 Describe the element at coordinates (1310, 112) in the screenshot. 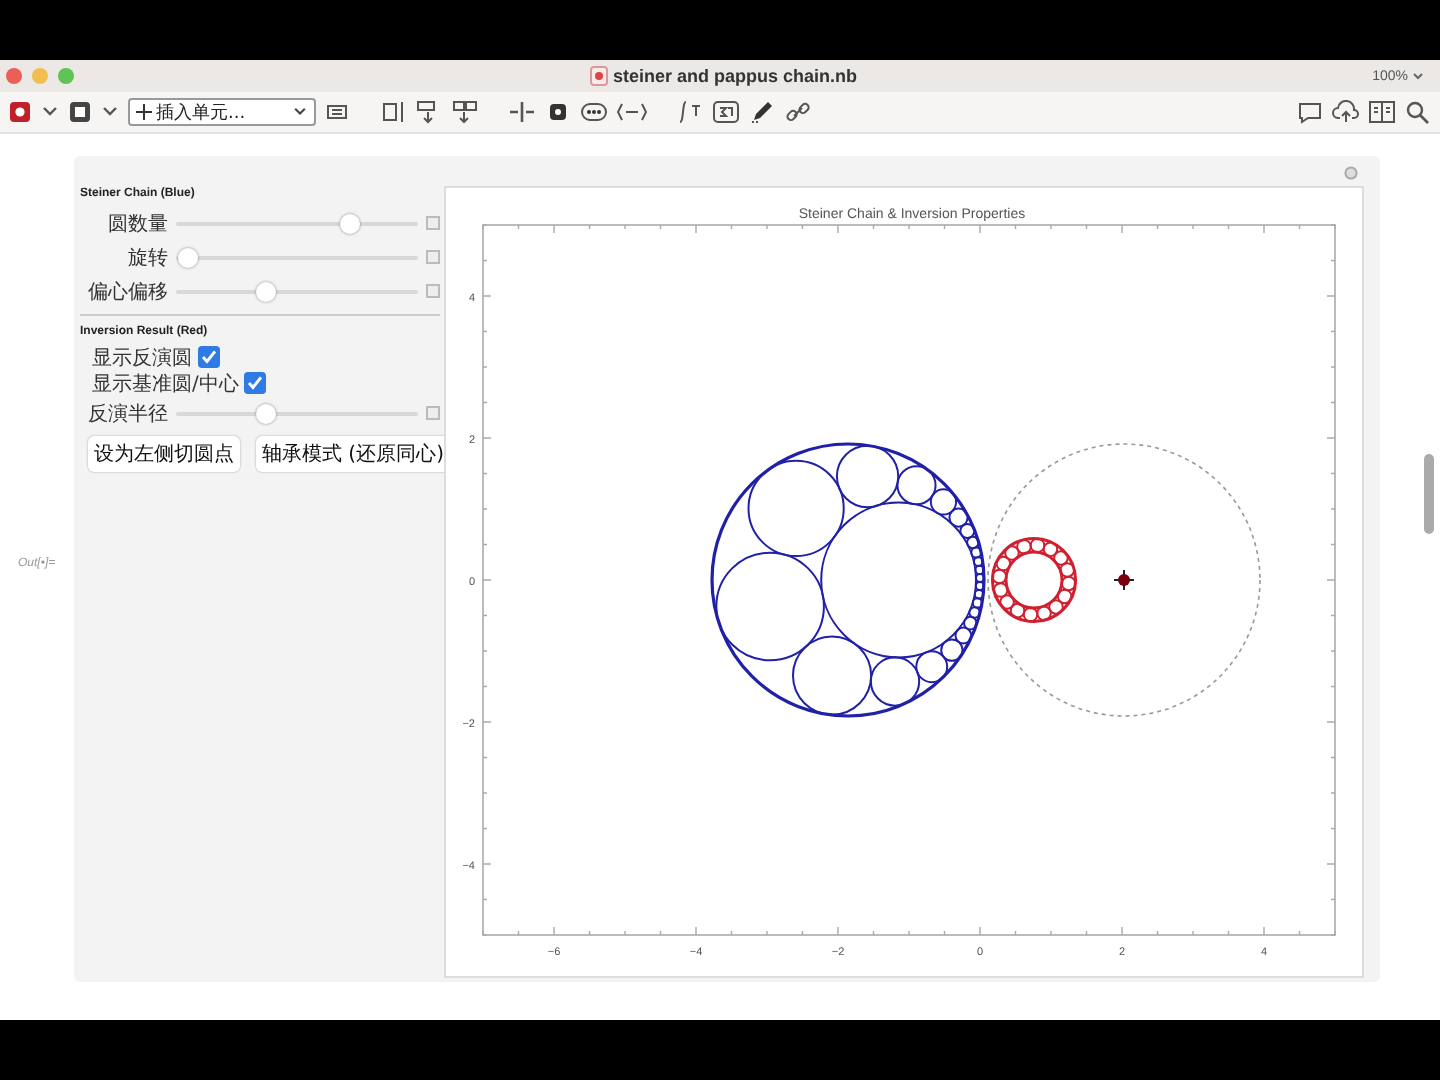

I see `speech-bubble-icon` at that location.